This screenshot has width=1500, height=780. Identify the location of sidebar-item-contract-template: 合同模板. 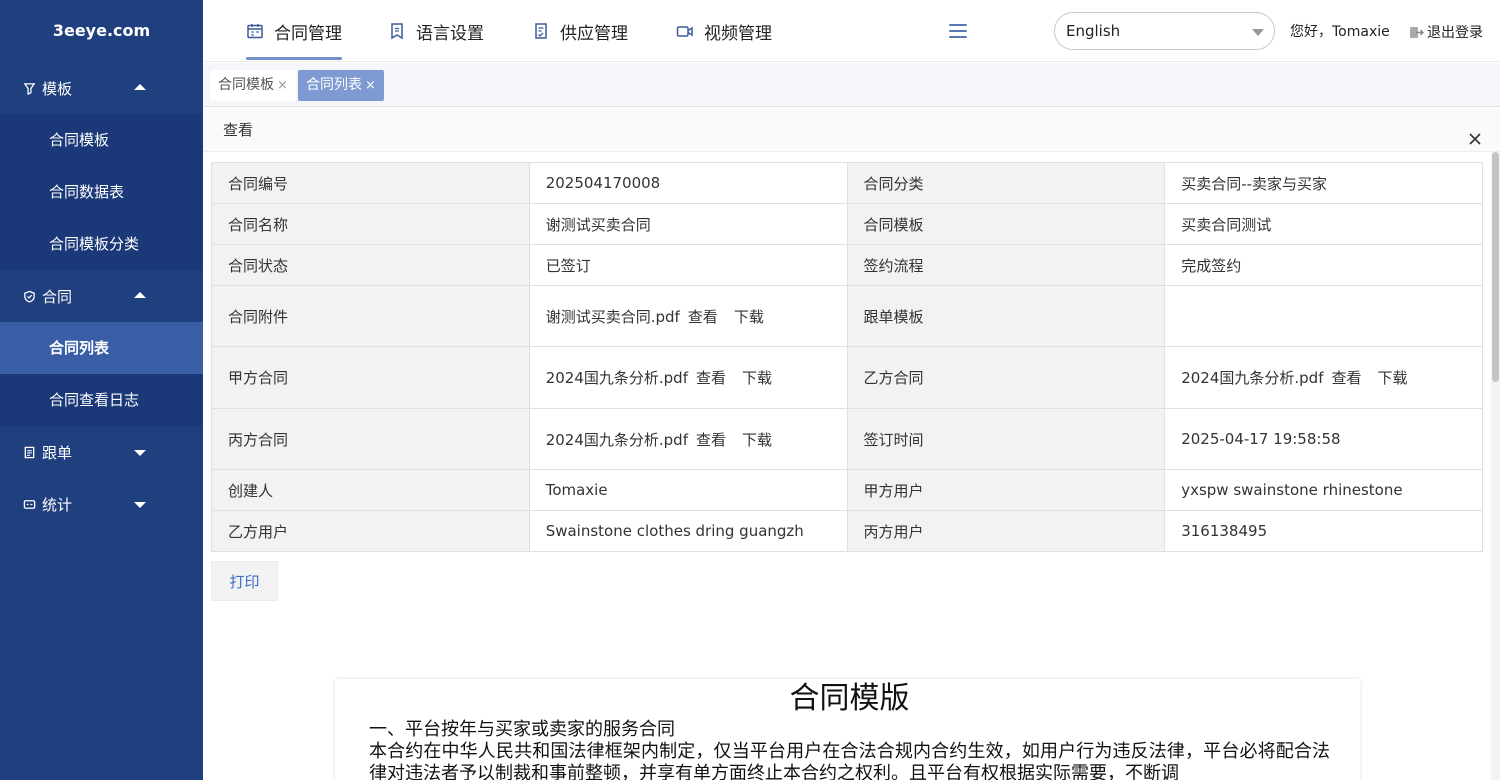
(101, 140).